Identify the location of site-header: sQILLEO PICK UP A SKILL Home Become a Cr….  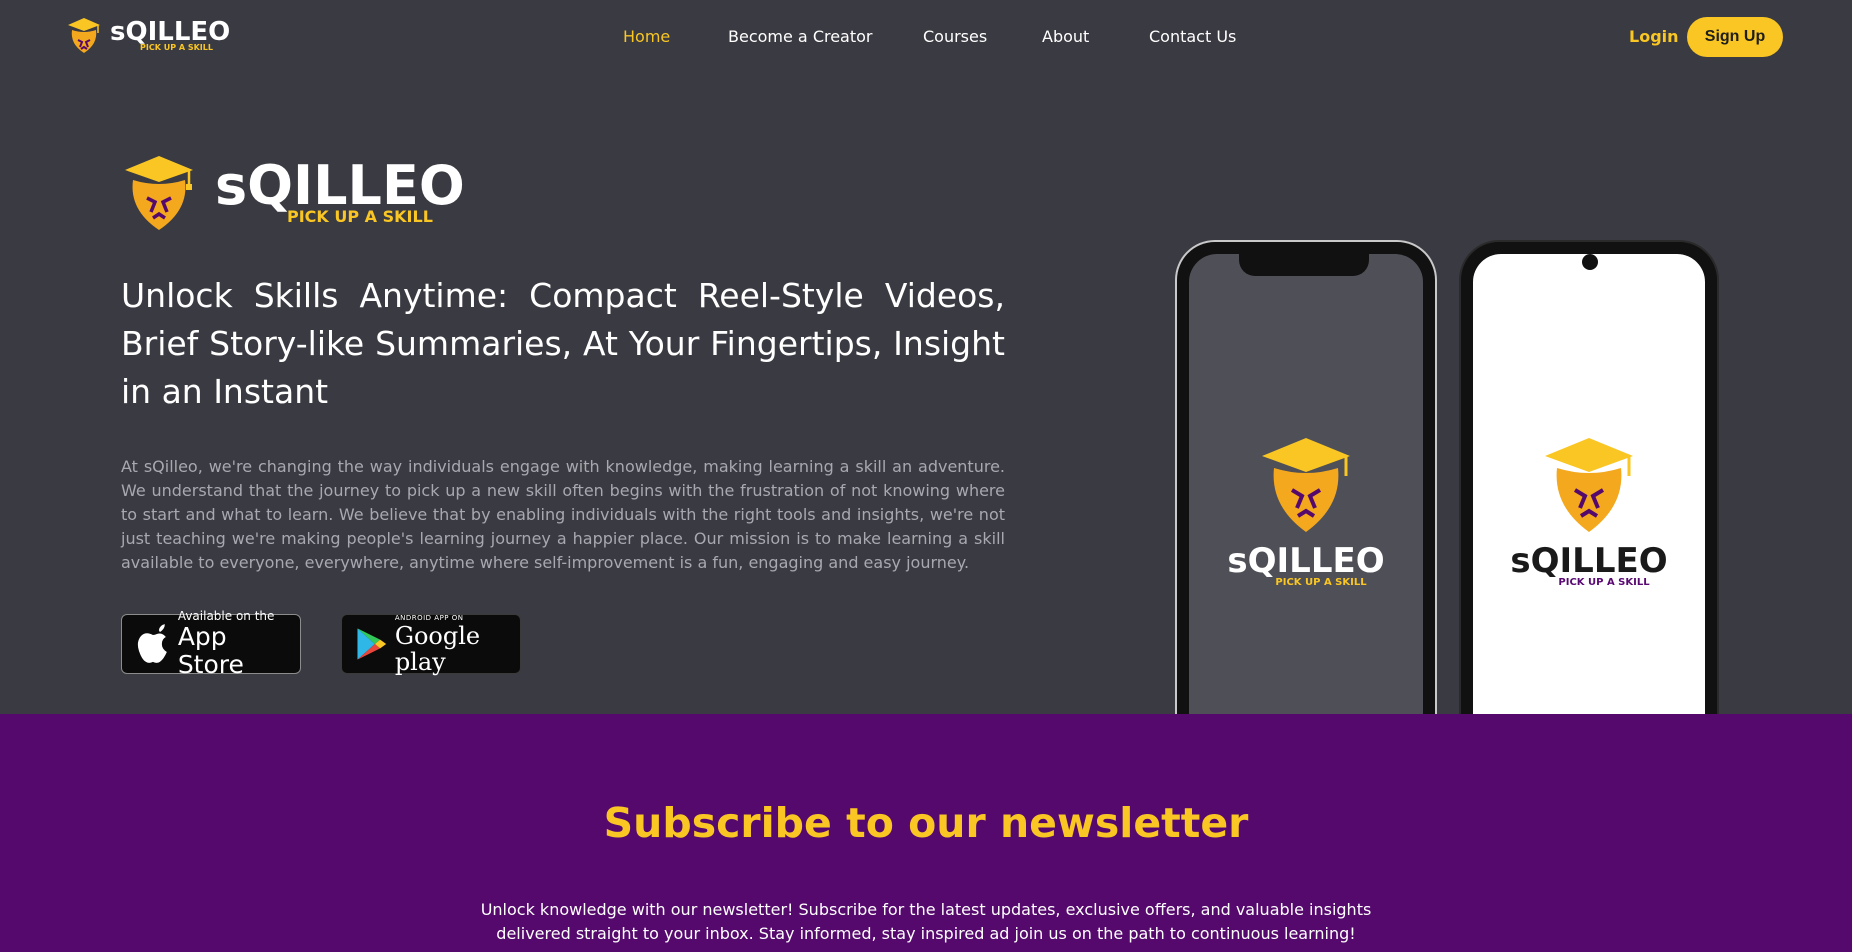
(926, 38).